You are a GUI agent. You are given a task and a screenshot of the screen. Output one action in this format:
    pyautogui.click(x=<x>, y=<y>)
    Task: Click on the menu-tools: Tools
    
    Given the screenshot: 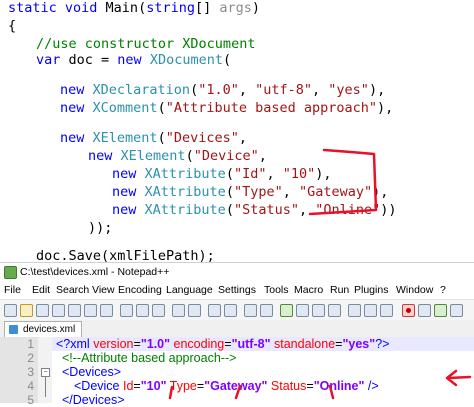 What is the action you would take?
    pyautogui.click(x=276, y=290)
    